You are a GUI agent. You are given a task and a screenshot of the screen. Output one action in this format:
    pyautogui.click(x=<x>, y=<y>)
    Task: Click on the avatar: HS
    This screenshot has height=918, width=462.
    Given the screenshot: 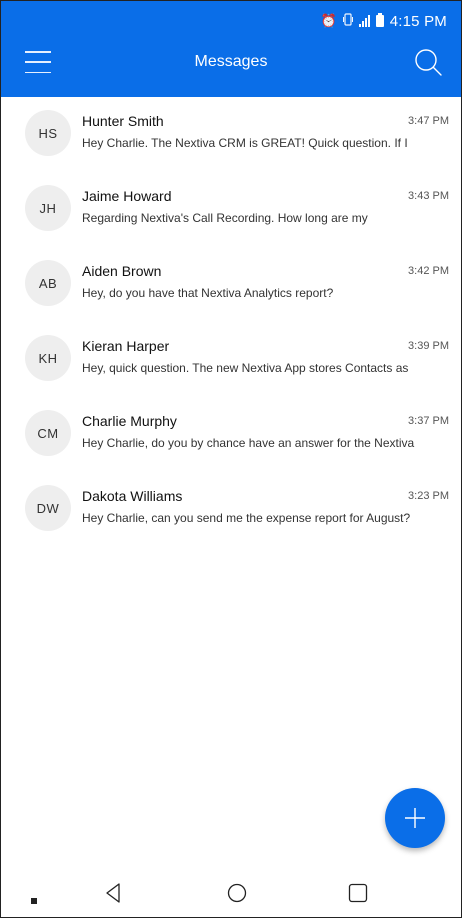 What is the action you would take?
    pyautogui.click(x=48, y=133)
    